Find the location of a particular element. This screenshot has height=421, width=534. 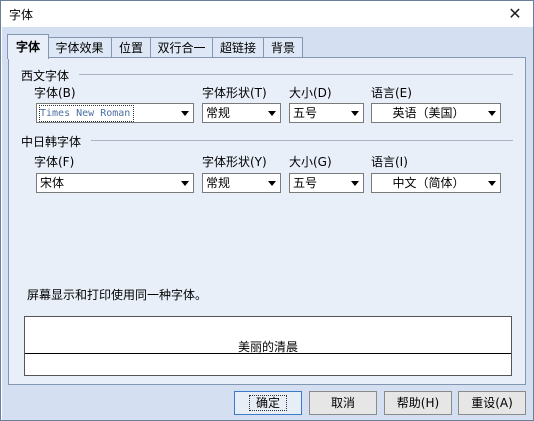

asian-group-title: 中日韩字体 is located at coordinates (51, 142).